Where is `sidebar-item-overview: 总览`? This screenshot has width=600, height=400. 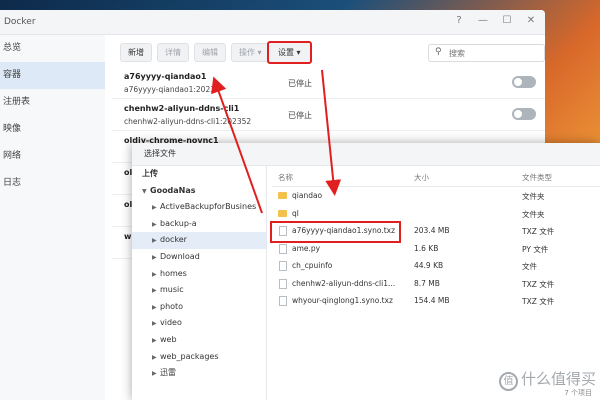
sidebar-item-overview: 总览 is located at coordinates (52, 48).